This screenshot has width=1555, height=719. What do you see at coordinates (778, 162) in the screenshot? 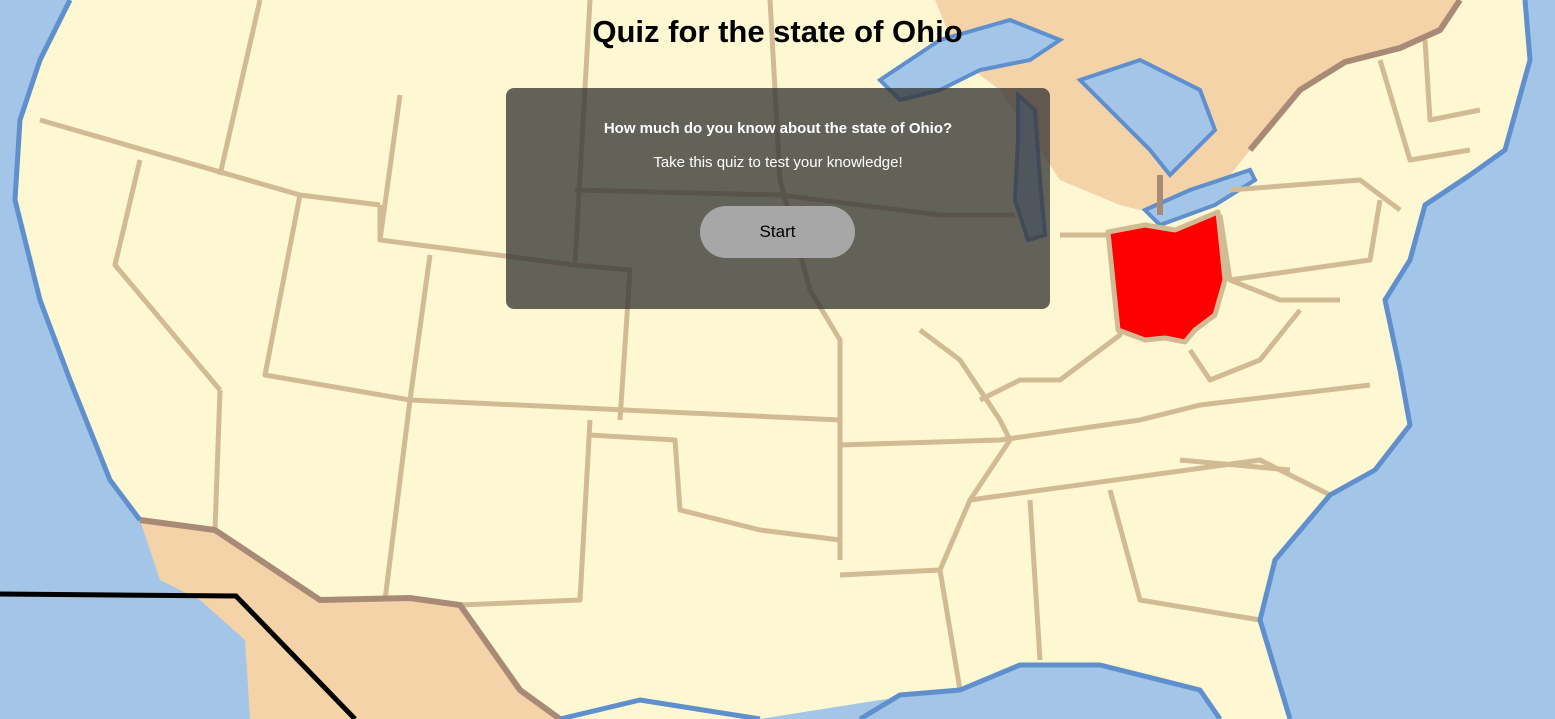
I see `quiz-subtitle: Take this quiz to test your knowledge!` at bounding box center [778, 162].